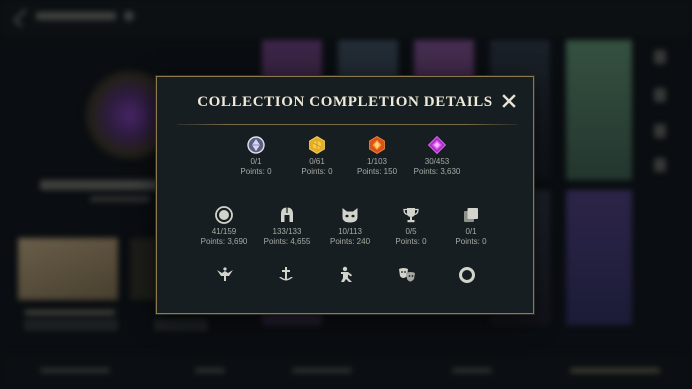 The height and width of the screenshot is (389, 692). Describe the element at coordinates (377, 145) in the screenshot. I see `orange-gem-icon` at that location.